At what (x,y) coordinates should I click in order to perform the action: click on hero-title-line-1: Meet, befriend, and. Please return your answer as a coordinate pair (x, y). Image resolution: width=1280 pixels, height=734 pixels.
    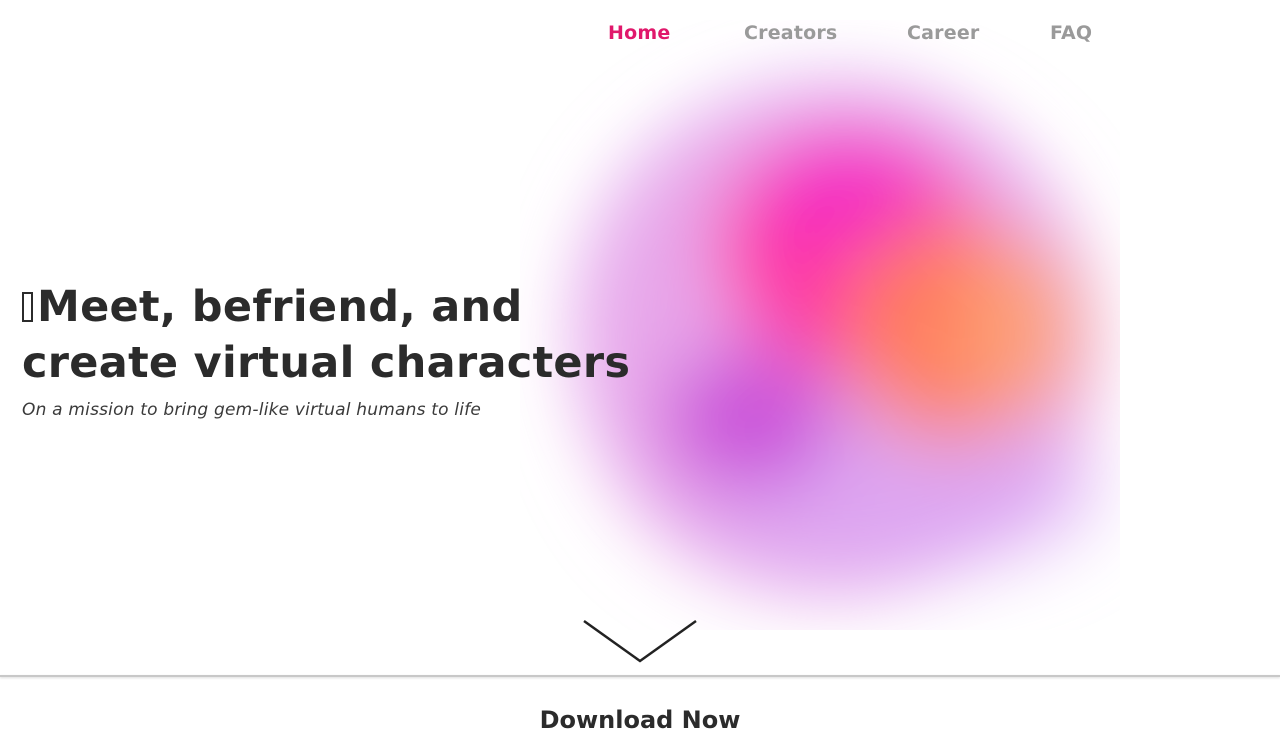
    Looking at the image, I should click on (326, 307).